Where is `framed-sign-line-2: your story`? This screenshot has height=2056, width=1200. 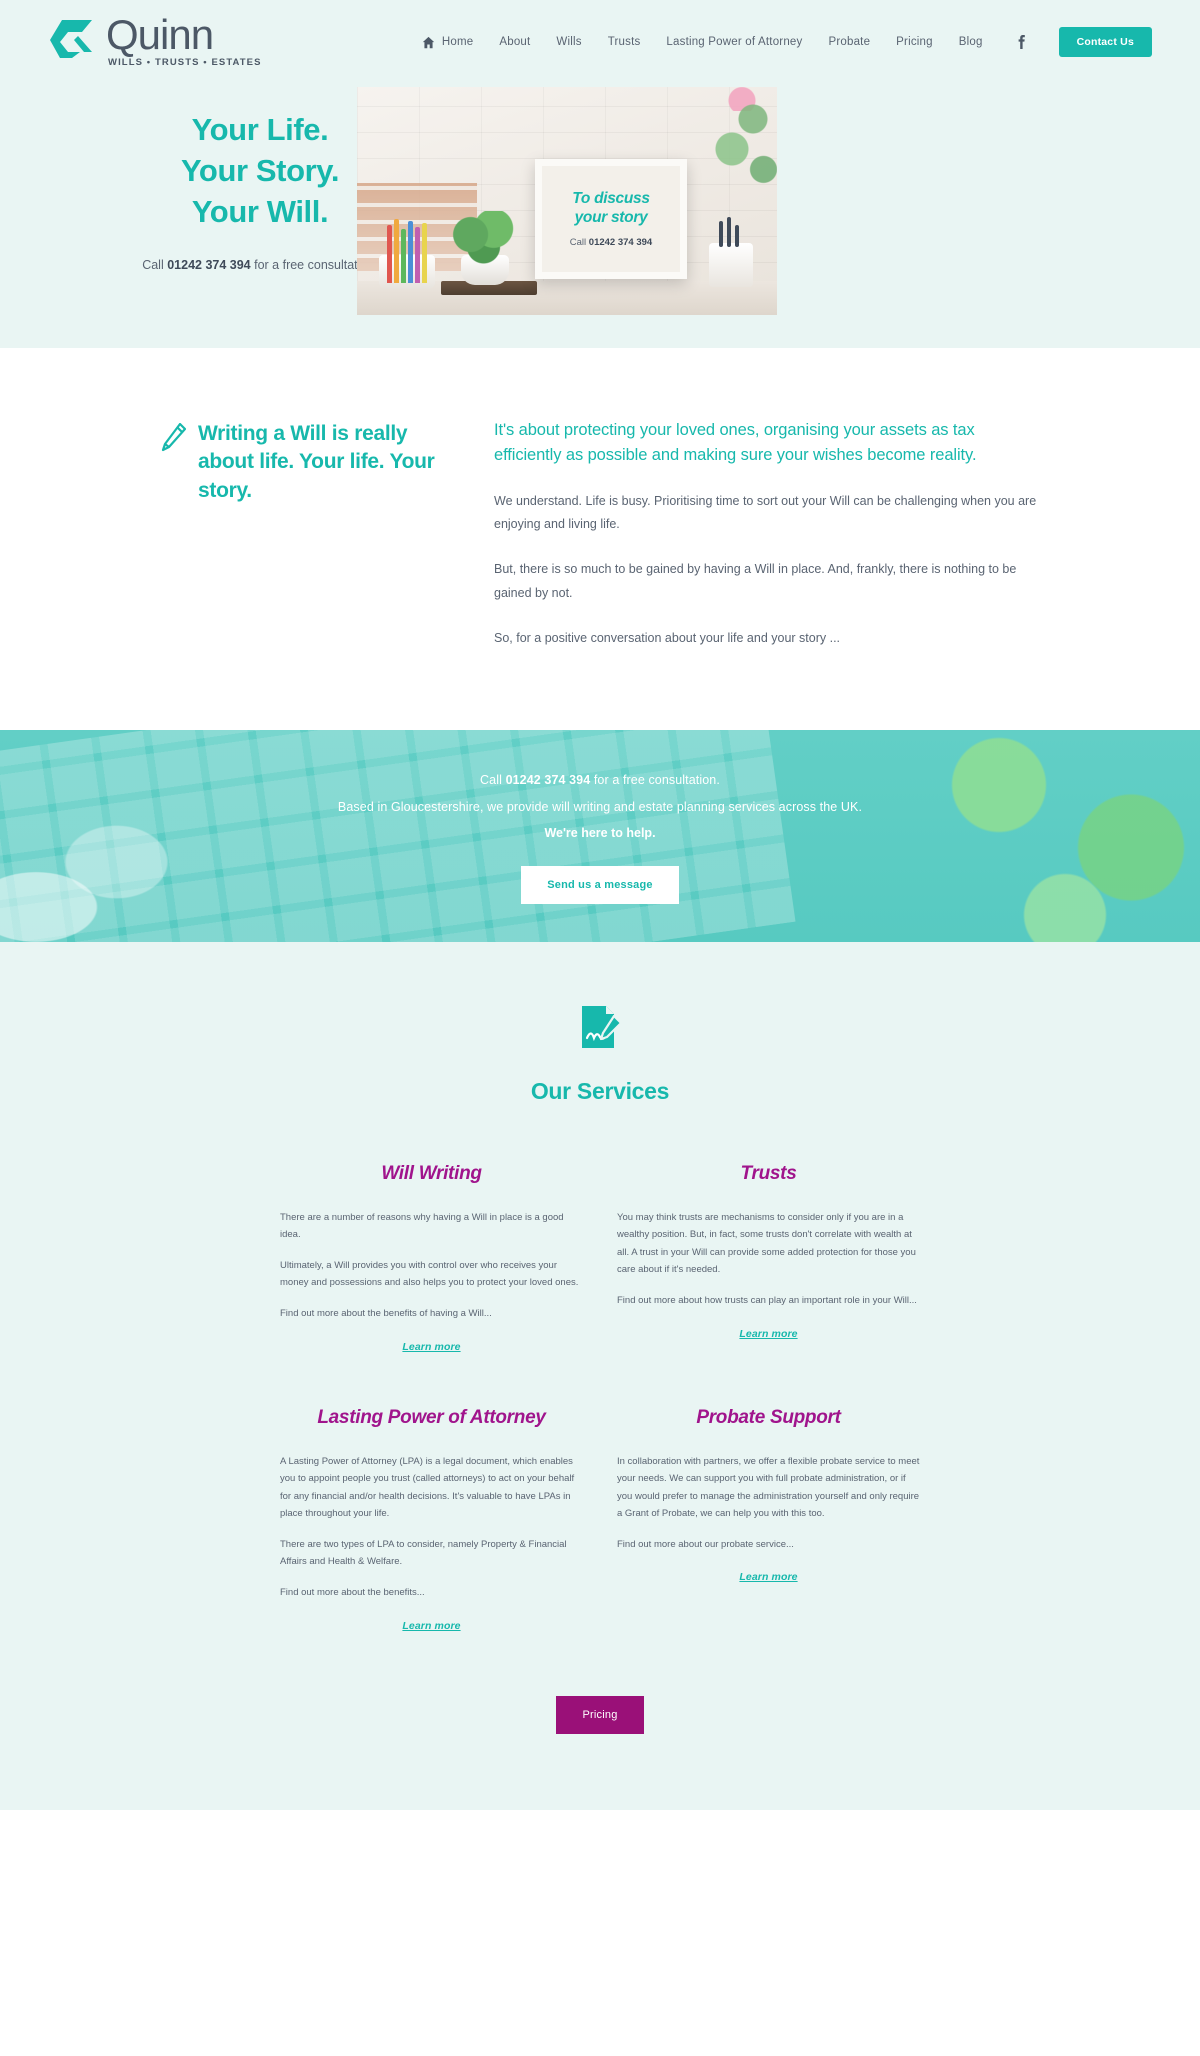
framed-sign-line-2: your story is located at coordinates (611, 217).